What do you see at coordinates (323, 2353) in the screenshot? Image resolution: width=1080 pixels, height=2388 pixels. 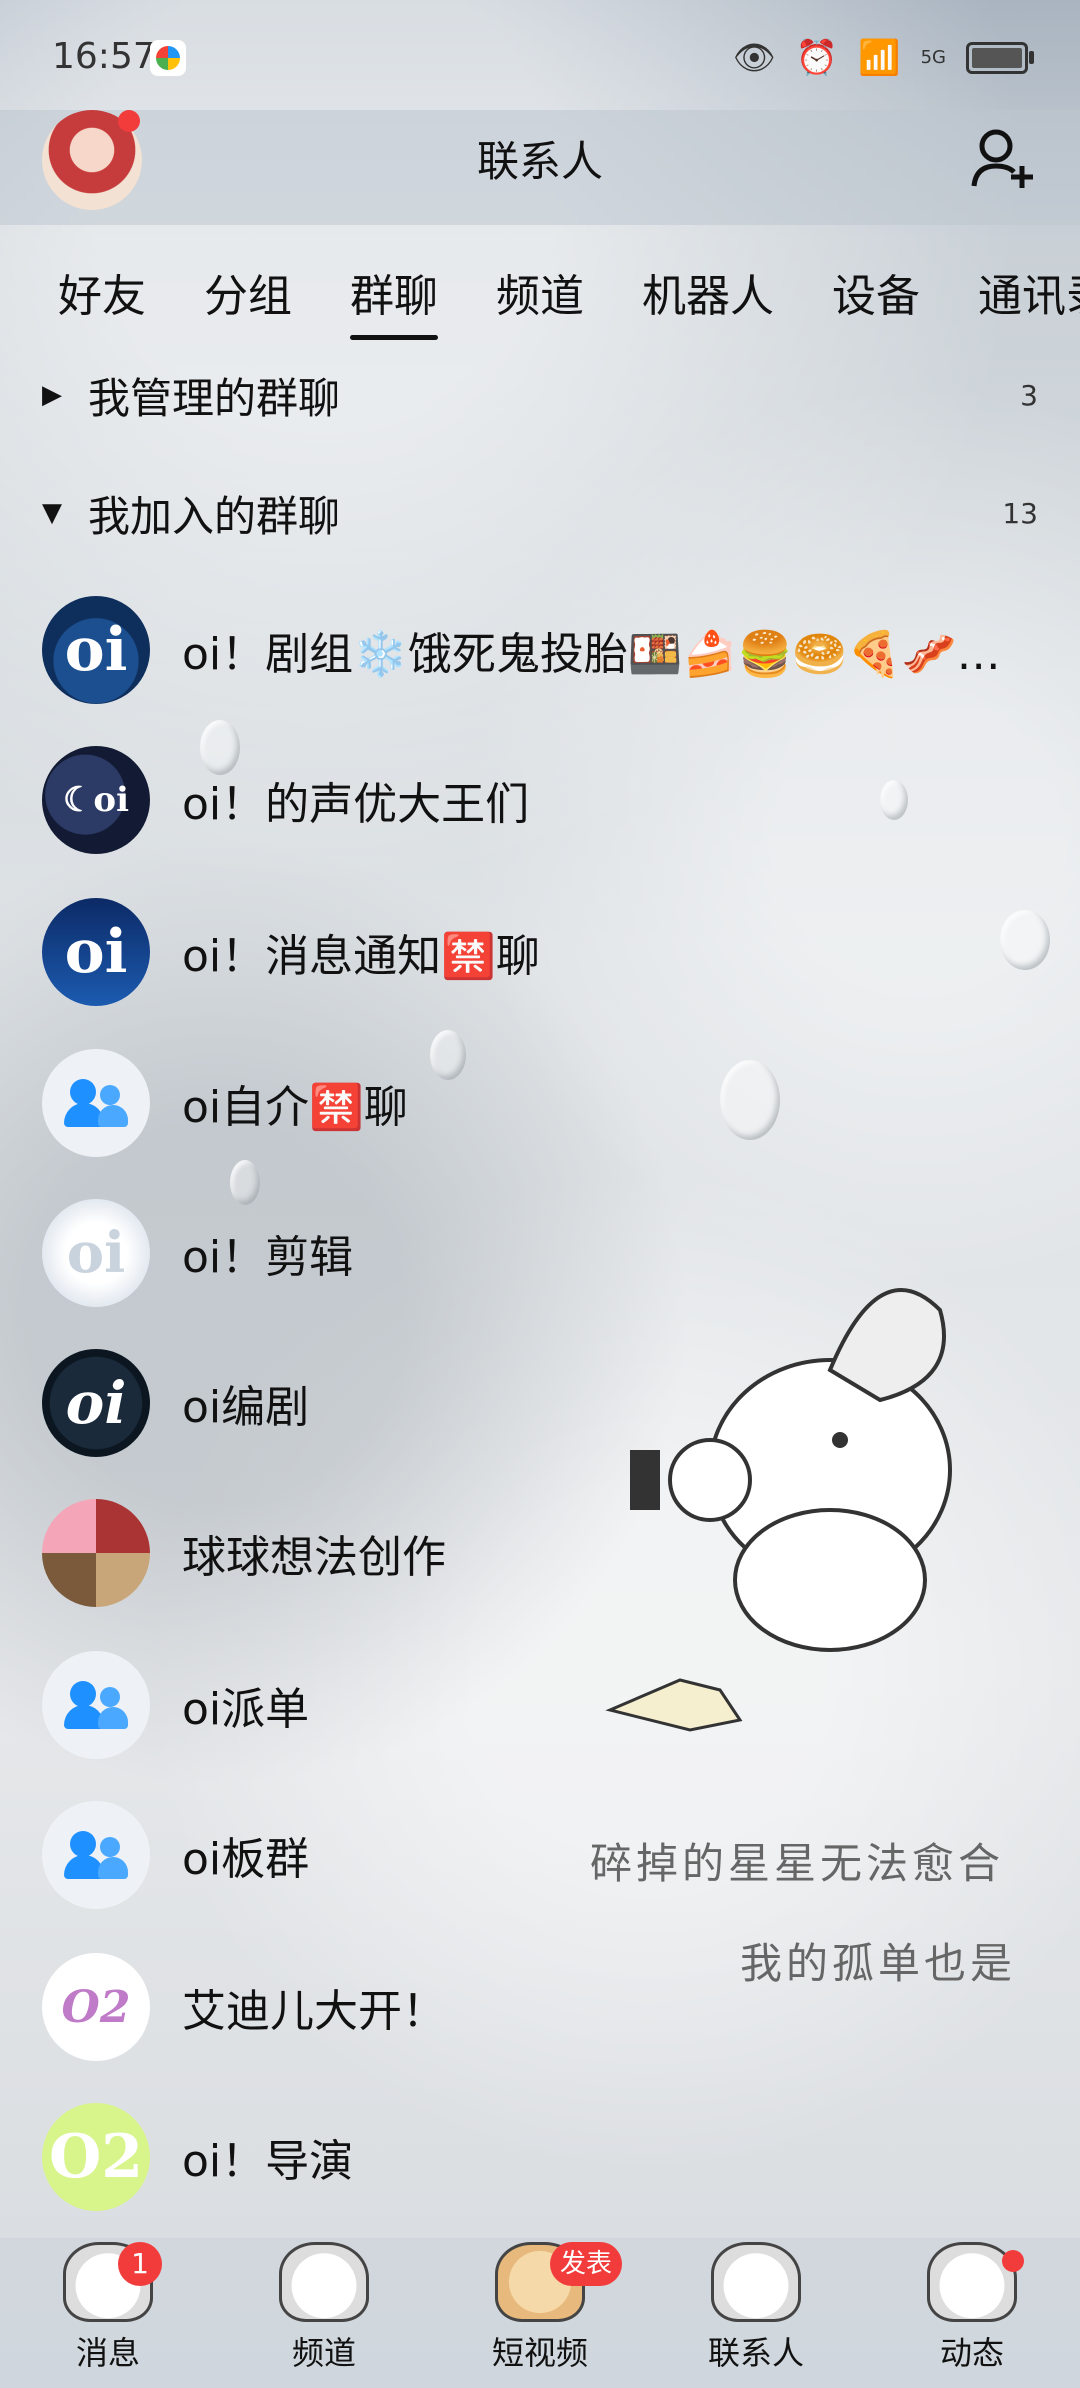 I see `nav-label: 频道` at bounding box center [323, 2353].